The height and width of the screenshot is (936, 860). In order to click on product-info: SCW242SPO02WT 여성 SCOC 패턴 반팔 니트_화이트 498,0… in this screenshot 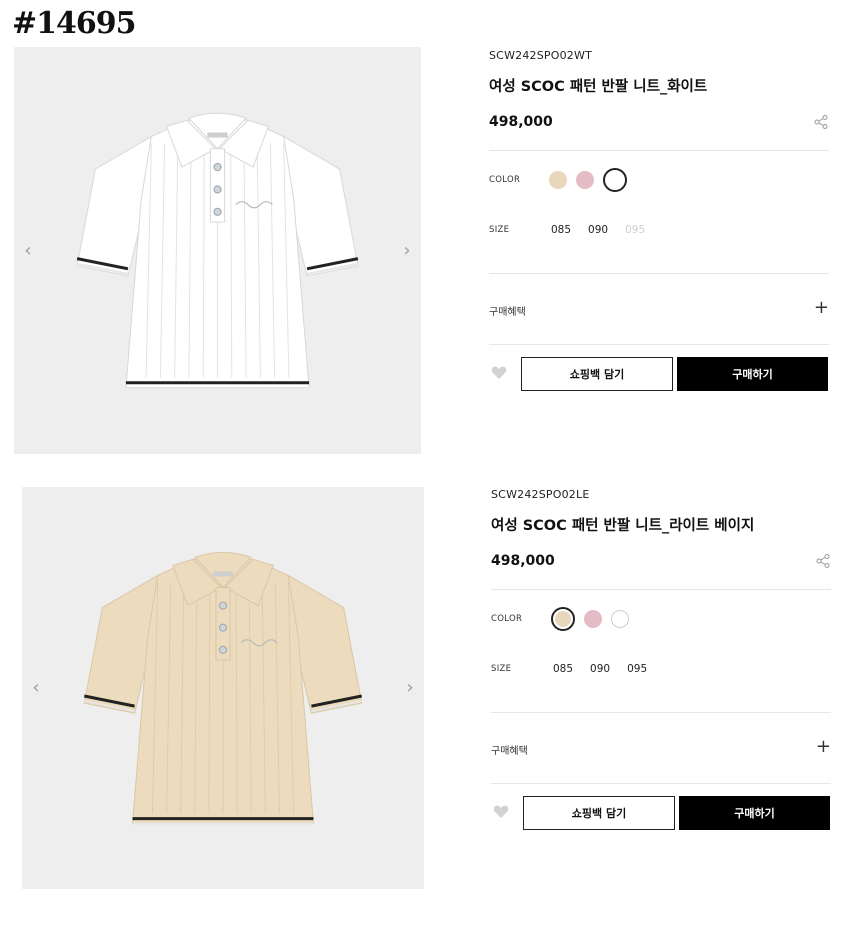, I will do `click(659, 219)`.